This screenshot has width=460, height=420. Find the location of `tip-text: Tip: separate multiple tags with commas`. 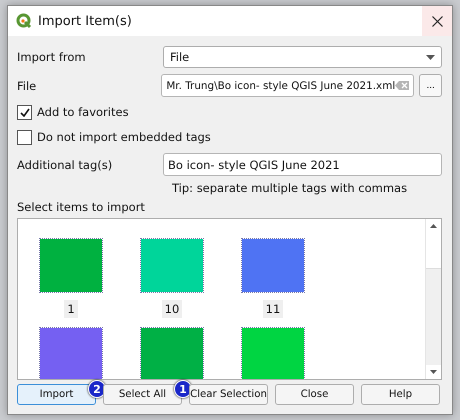

tip-text: Tip: separate multiple tags with commas is located at coordinates (290, 188).